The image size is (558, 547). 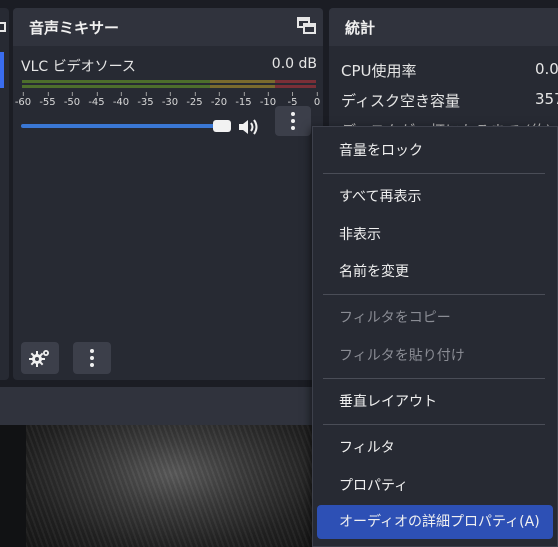 What do you see at coordinates (248, 127) in the screenshot?
I see `speaker-icon` at bounding box center [248, 127].